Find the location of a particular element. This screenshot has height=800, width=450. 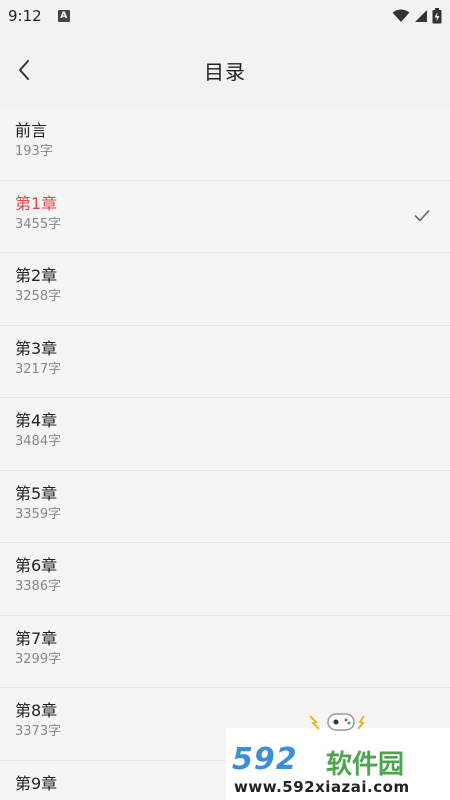

chapter-word-count: 3359字 is located at coordinates (38, 514).